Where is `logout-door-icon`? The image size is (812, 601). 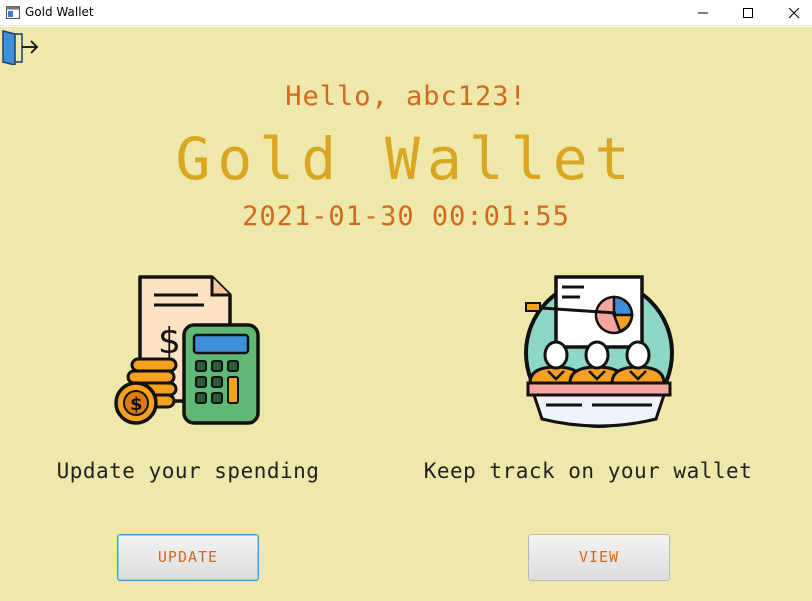 logout-door-icon is located at coordinates (20, 48).